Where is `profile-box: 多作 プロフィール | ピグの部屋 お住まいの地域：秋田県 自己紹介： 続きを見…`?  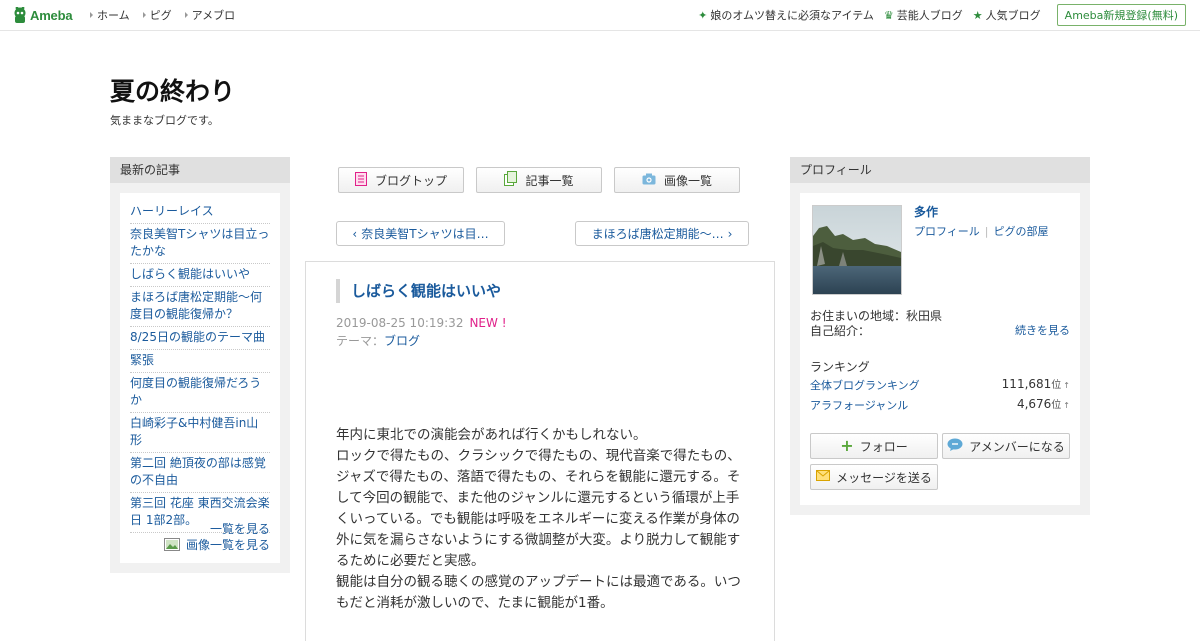
profile-box: 多作 プロフィール | ピグの部屋 お住まいの地域：秋田県 自己紹介： 続きを見… is located at coordinates (940, 349).